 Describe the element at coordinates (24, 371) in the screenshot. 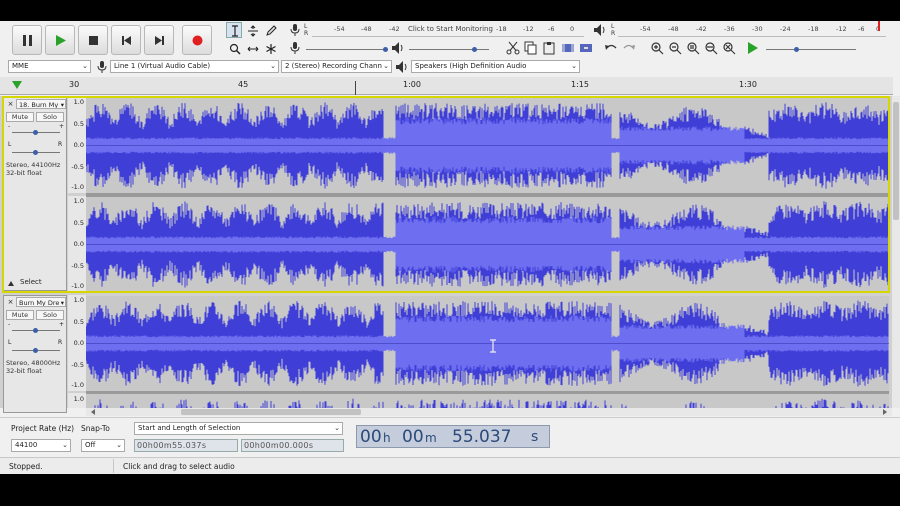

I see `track-format-depth: 32-bit float` at that location.